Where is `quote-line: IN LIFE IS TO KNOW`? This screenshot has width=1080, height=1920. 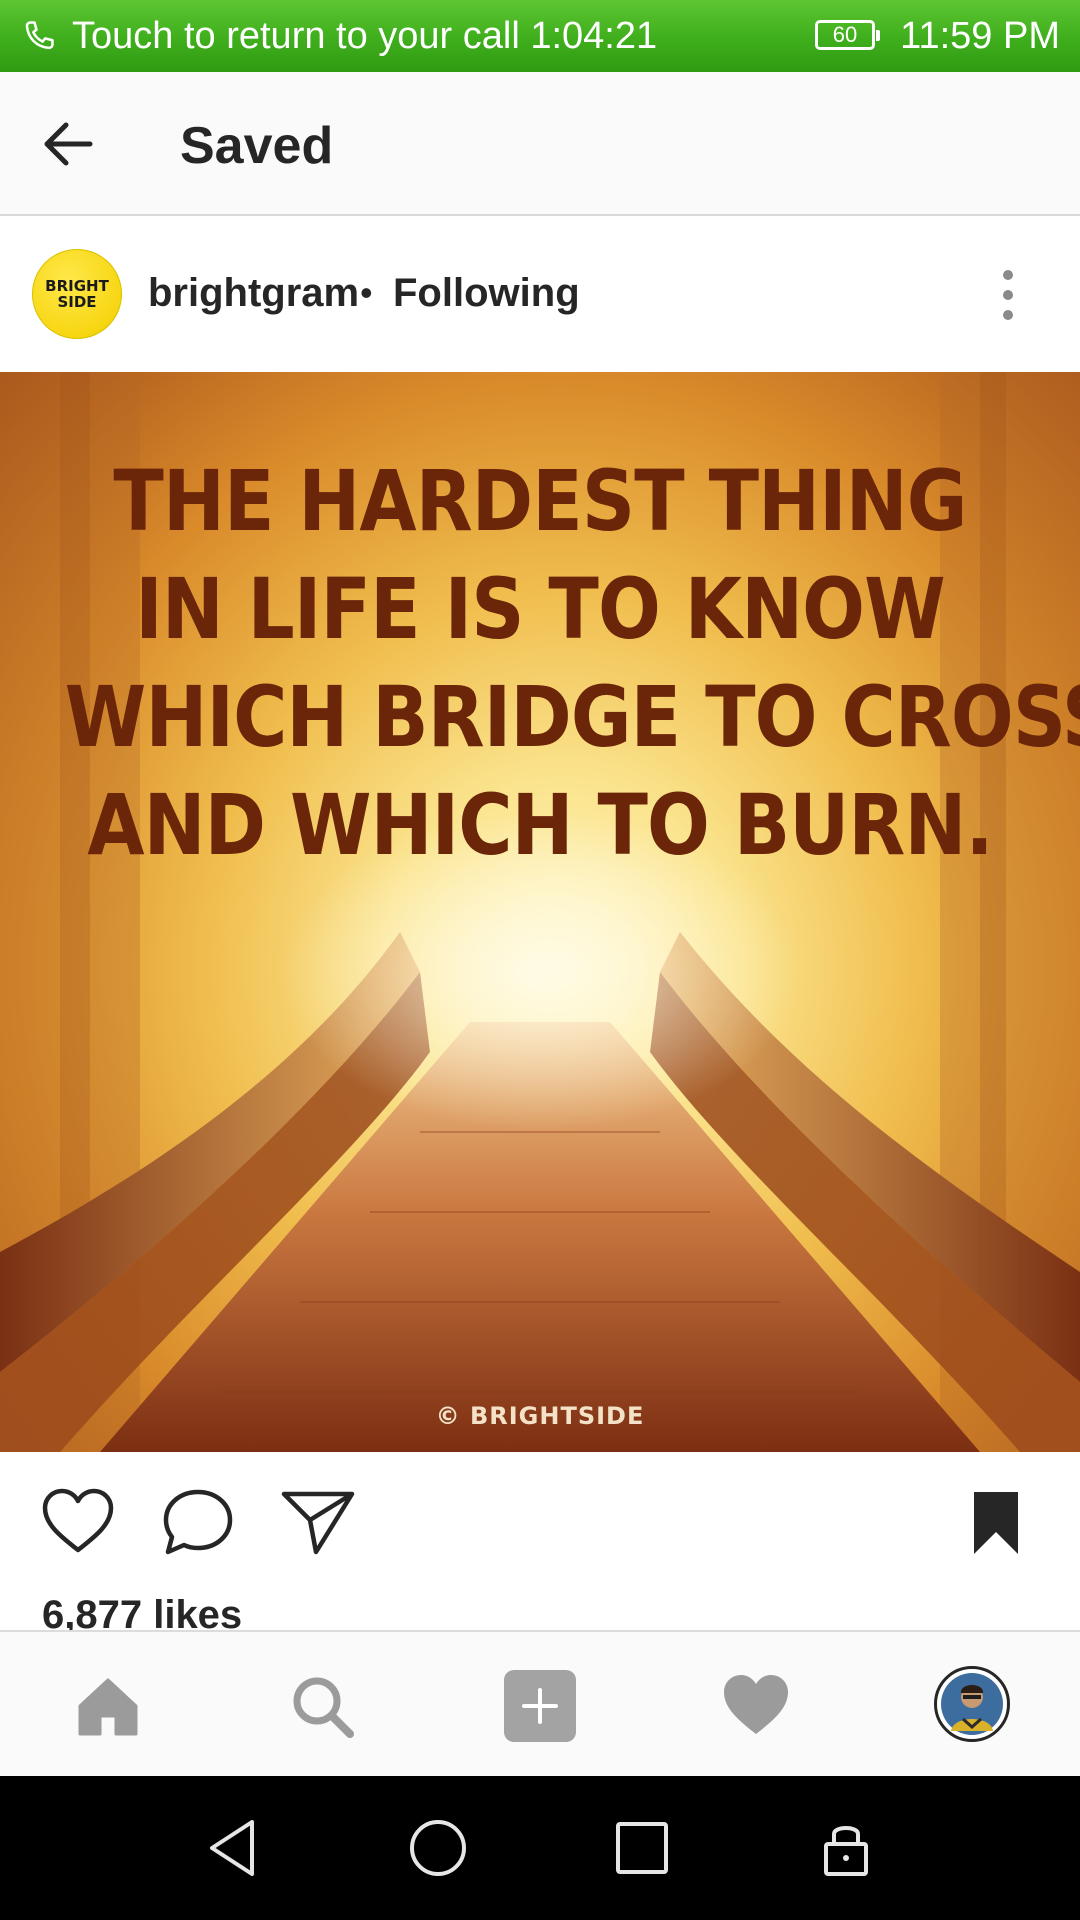
quote-line: IN LIFE IS TO KNOW is located at coordinates (540, 609).